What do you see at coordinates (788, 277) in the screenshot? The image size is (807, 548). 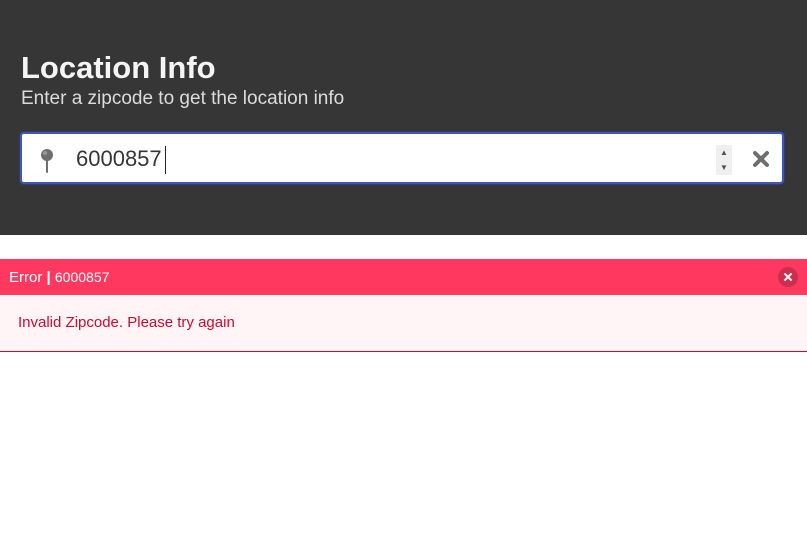 I see `dismiss-error-button` at bounding box center [788, 277].